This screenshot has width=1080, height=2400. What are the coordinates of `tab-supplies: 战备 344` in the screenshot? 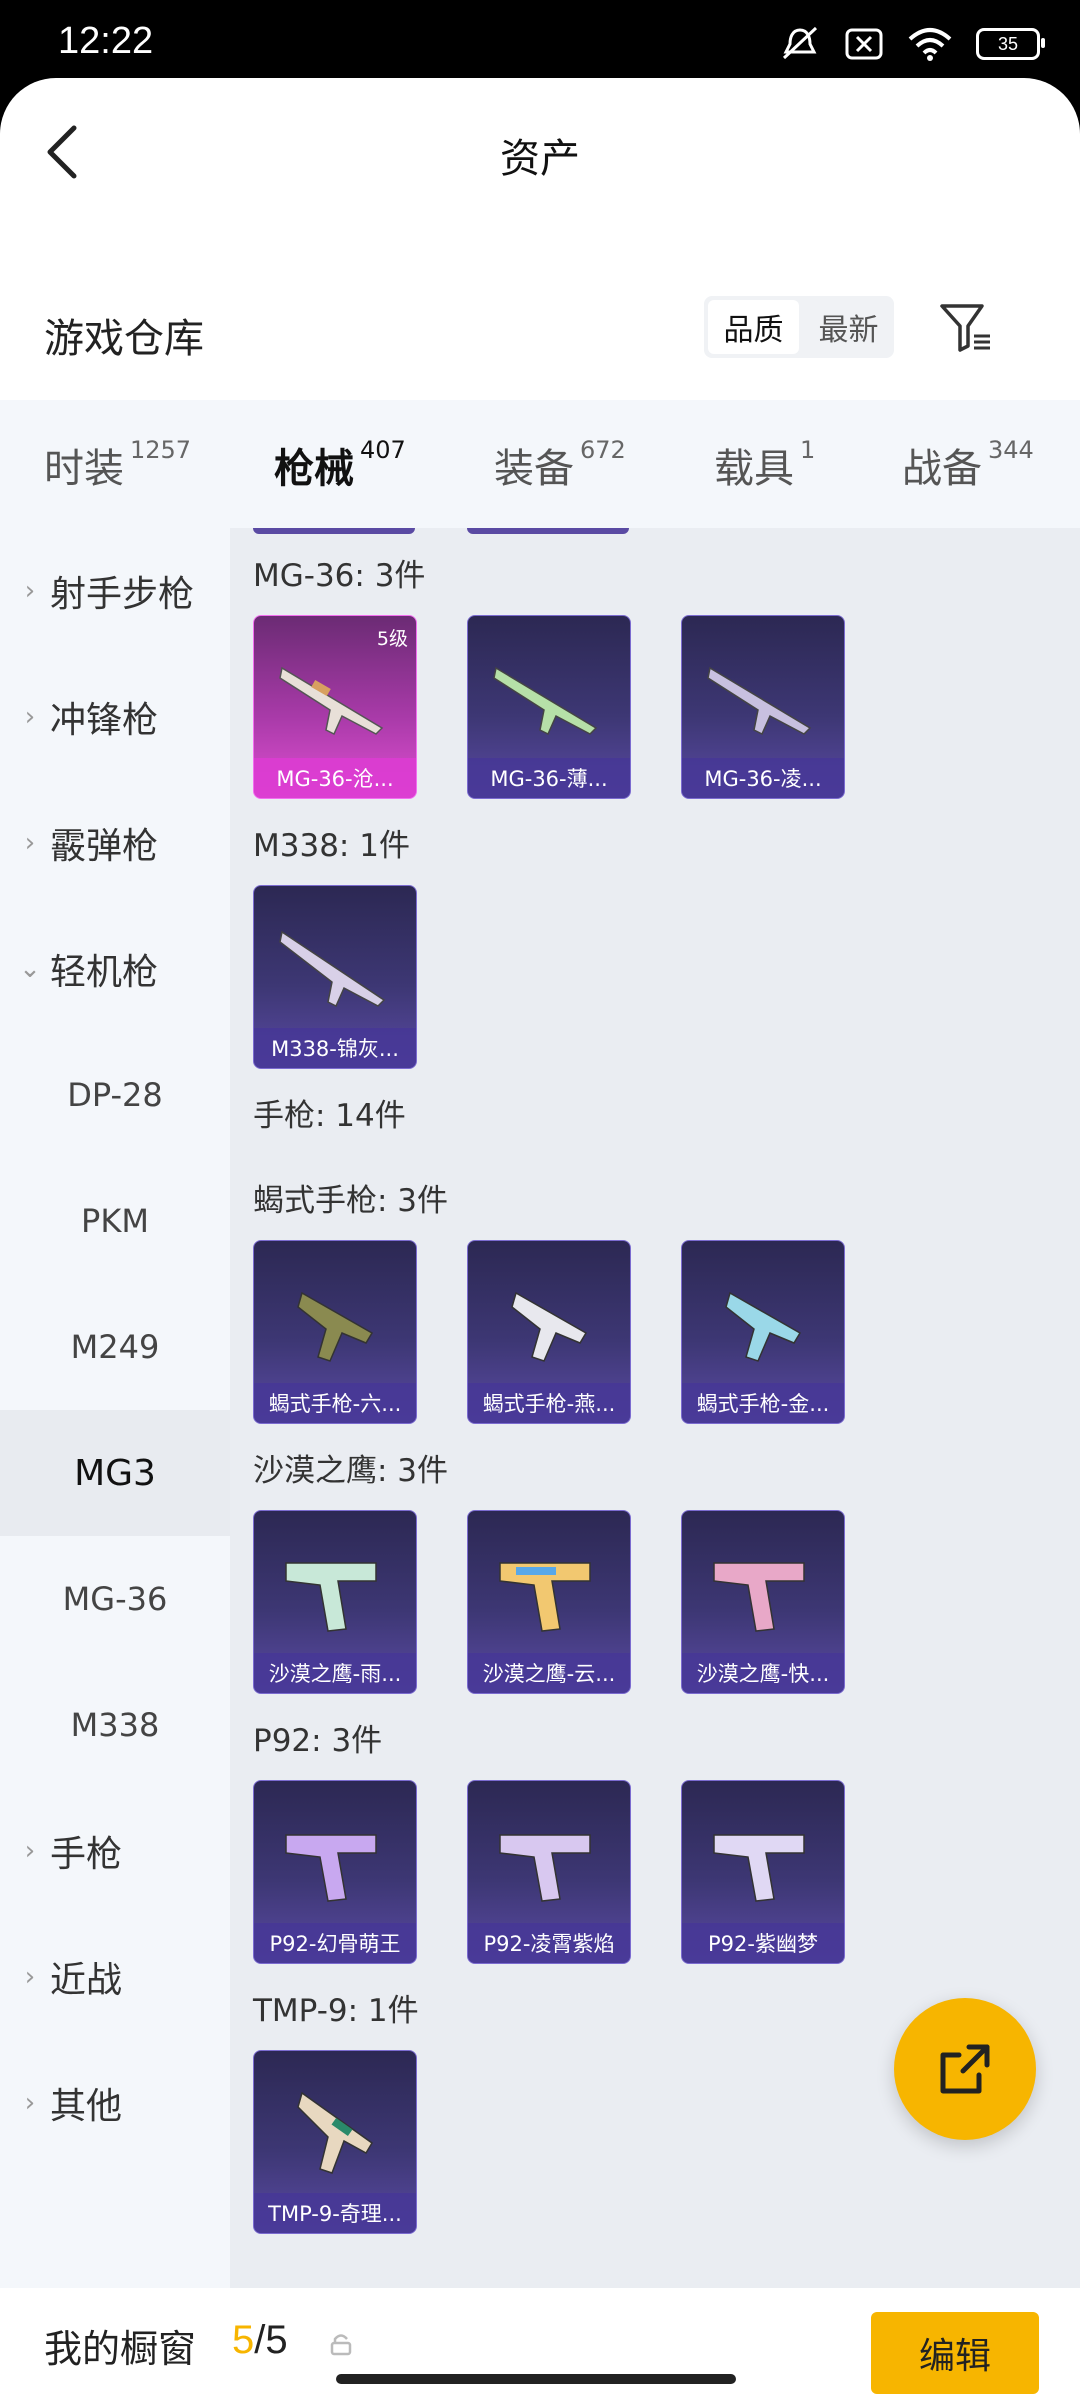 It's located at (968, 465).